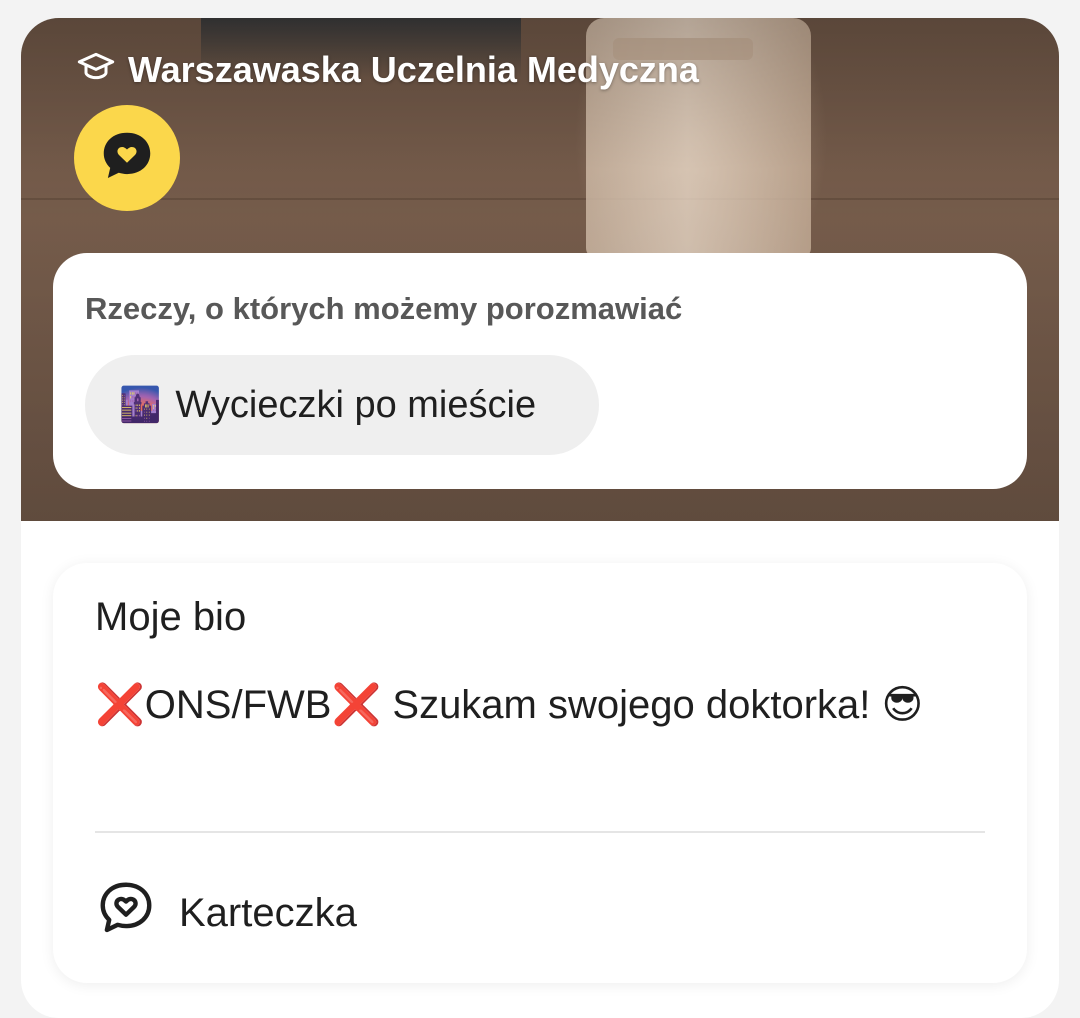 The image size is (1080, 1018). What do you see at coordinates (96, 70) in the screenshot?
I see `graduation-cap-icon` at bounding box center [96, 70].